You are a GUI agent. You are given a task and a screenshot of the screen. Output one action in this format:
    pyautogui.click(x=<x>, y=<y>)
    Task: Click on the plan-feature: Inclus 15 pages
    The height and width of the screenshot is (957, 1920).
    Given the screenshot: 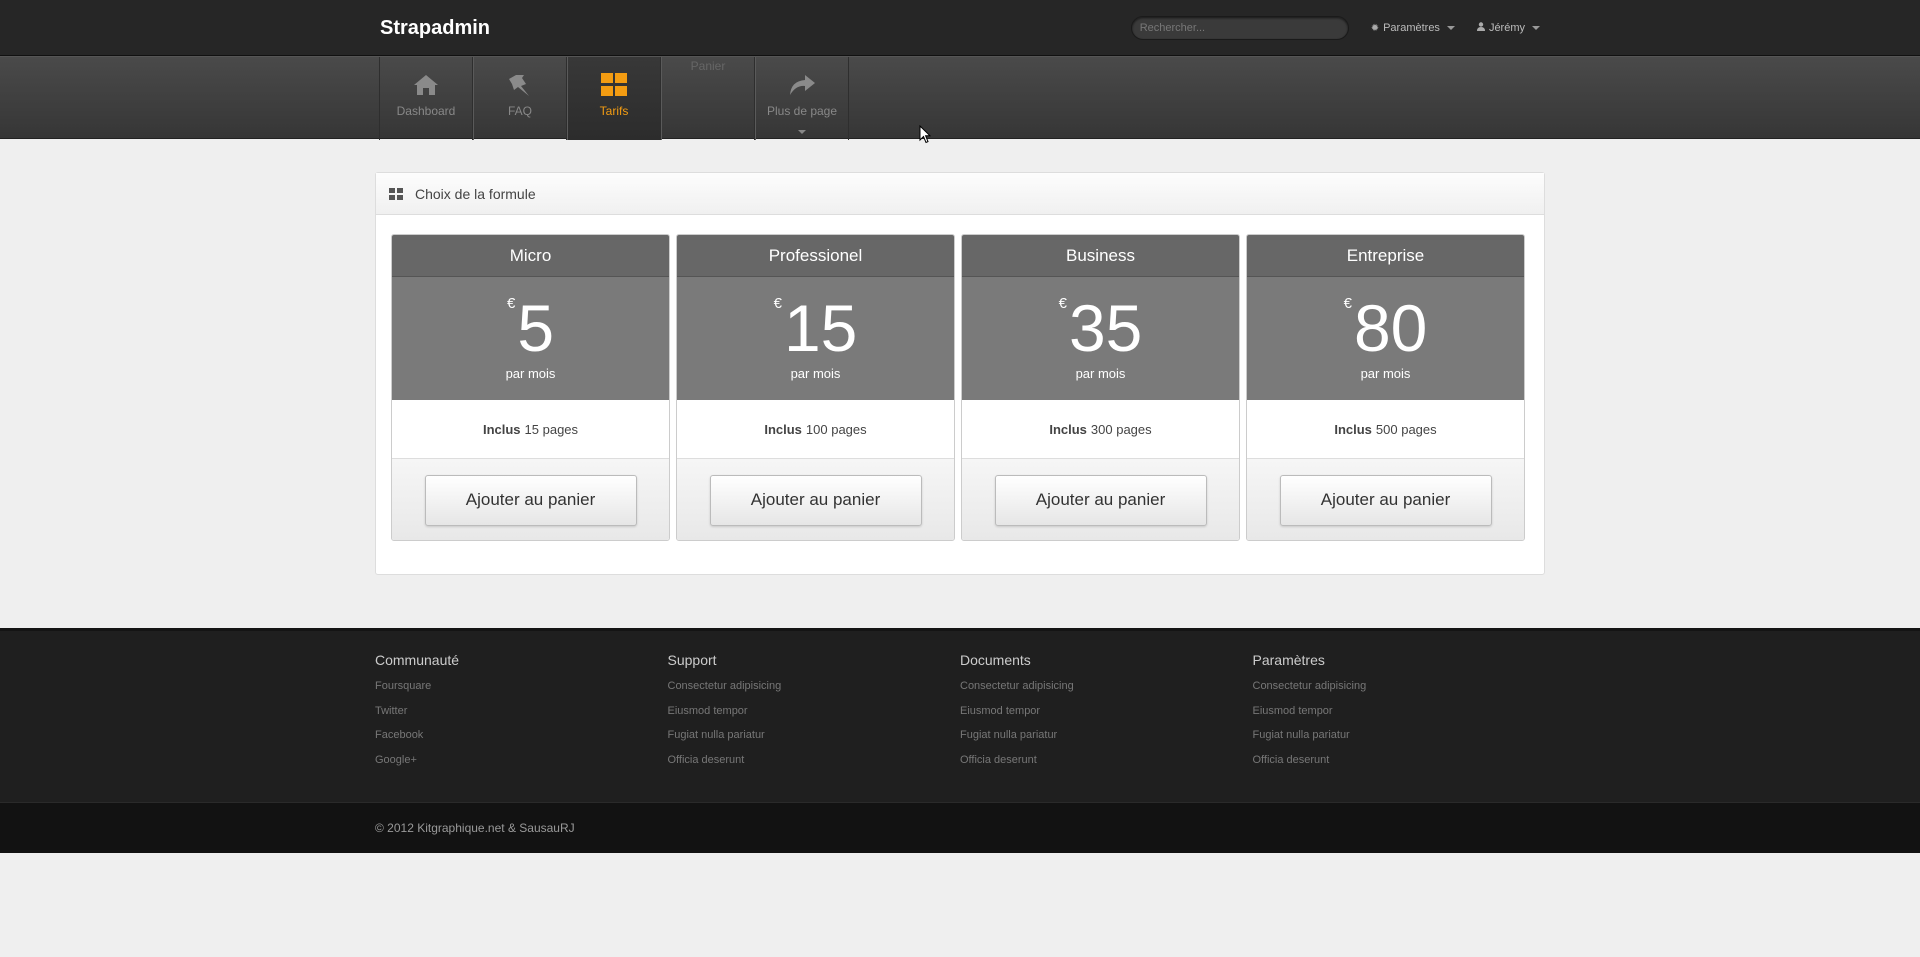 What is the action you would take?
    pyautogui.click(x=530, y=429)
    